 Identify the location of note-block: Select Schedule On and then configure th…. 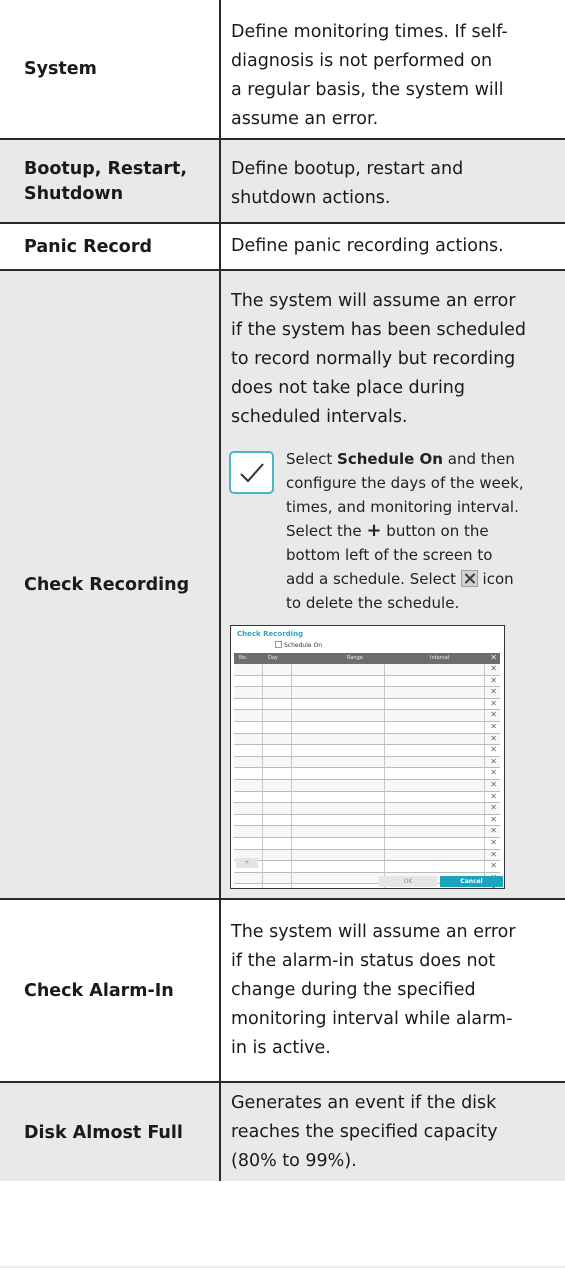
(391, 532).